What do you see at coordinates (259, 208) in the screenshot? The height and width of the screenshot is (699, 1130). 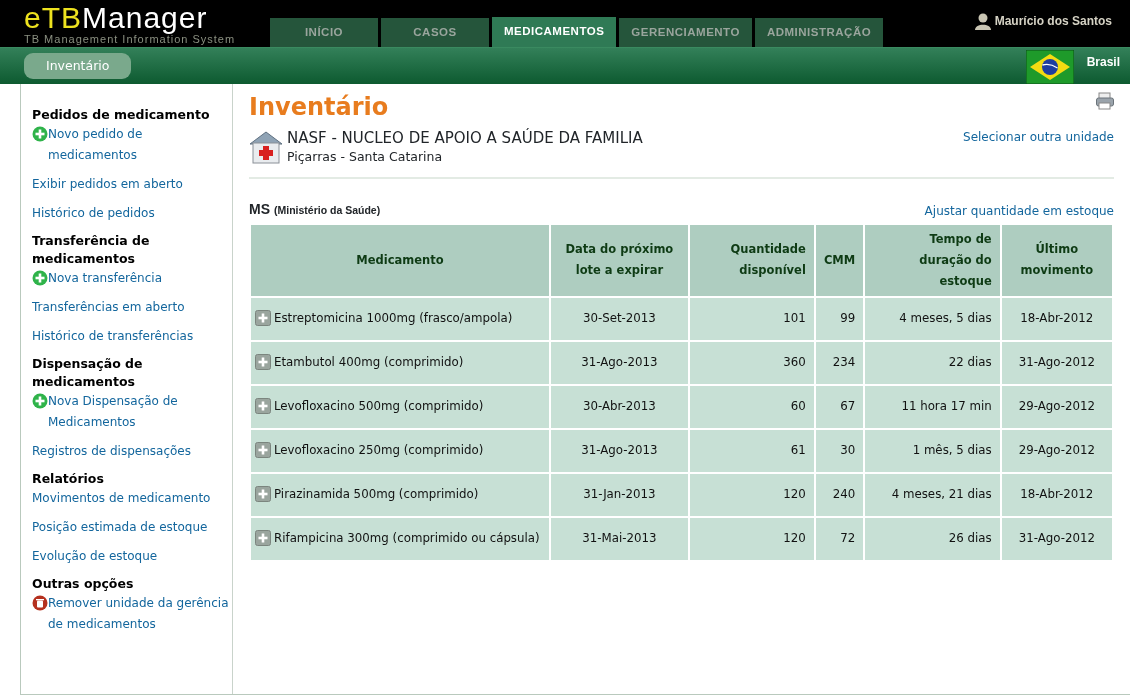 I see `source-code: MS` at bounding box center [259, 208].